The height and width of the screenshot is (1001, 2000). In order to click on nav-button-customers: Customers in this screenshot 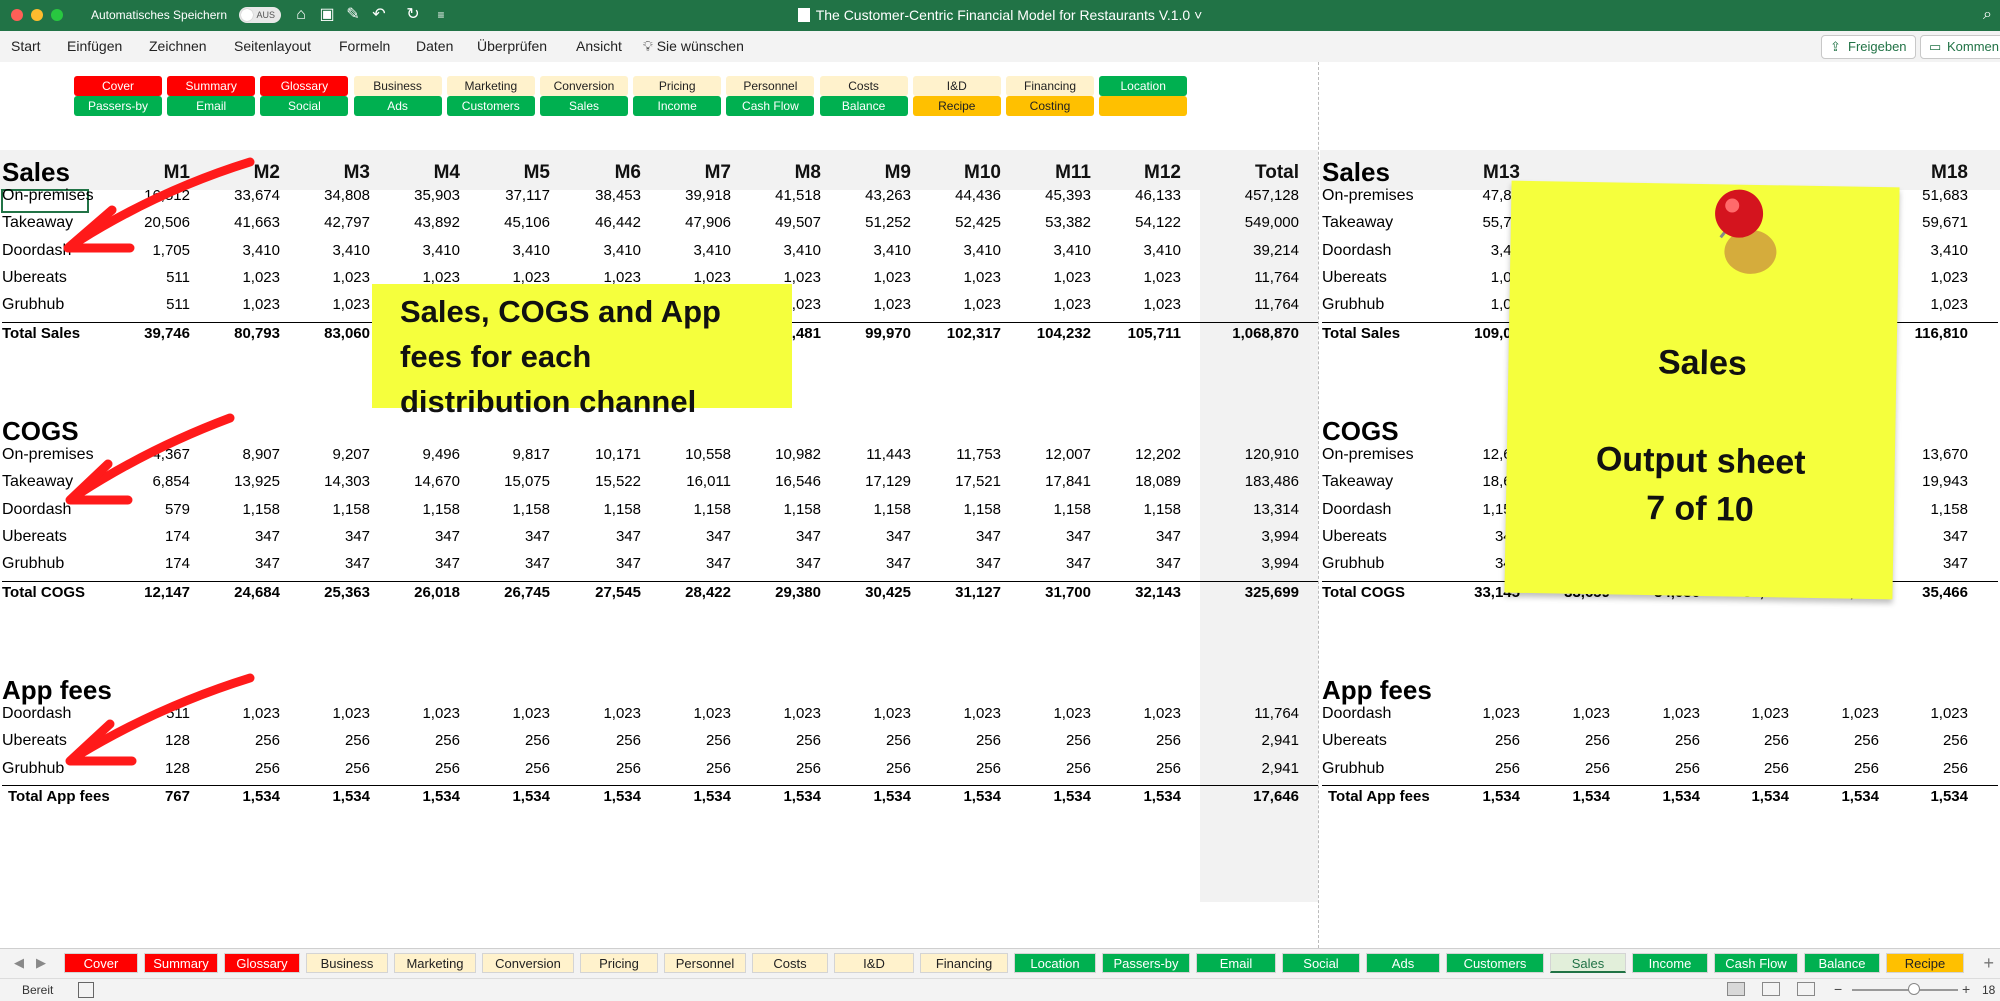, I will do `click(490, 106)`.